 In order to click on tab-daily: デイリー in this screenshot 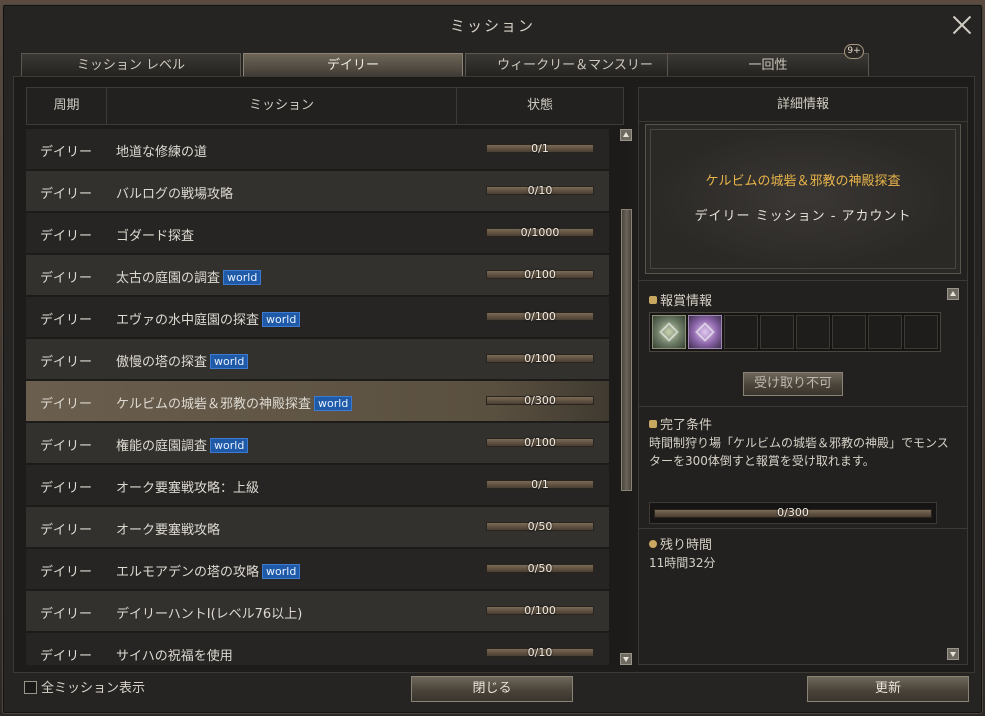, I will do `click(353, 65)`.